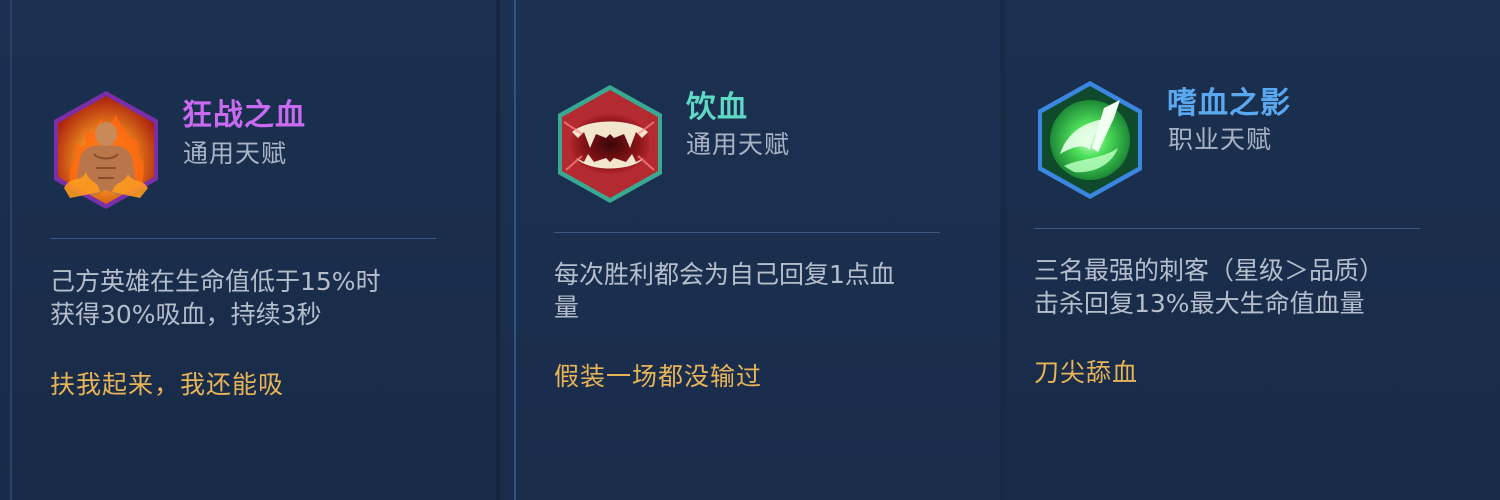  Describe the element at coordinates (1220, 139) in the screenshot. I see `talent-type: 职业天赋` at that location.